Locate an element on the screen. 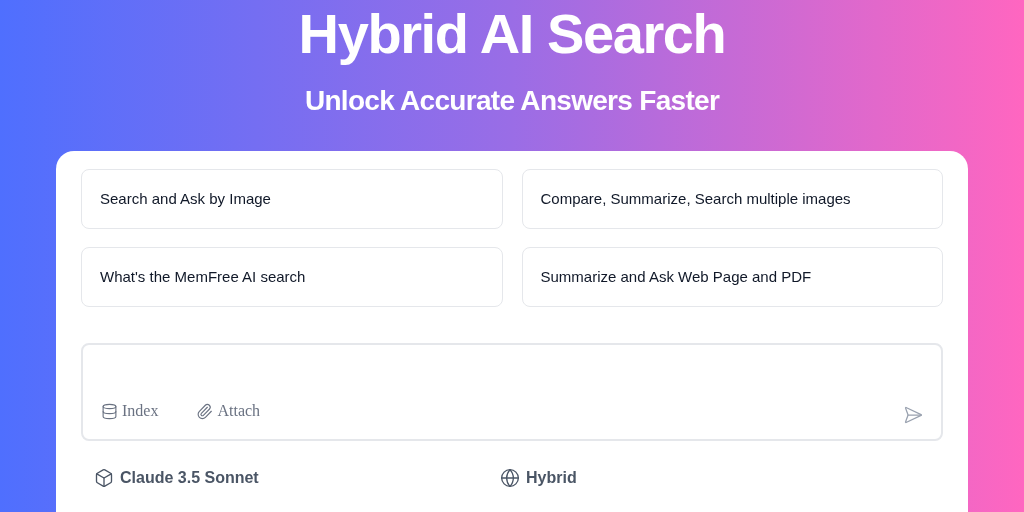  attach-button: Attach is located at coordinates (228, 411).